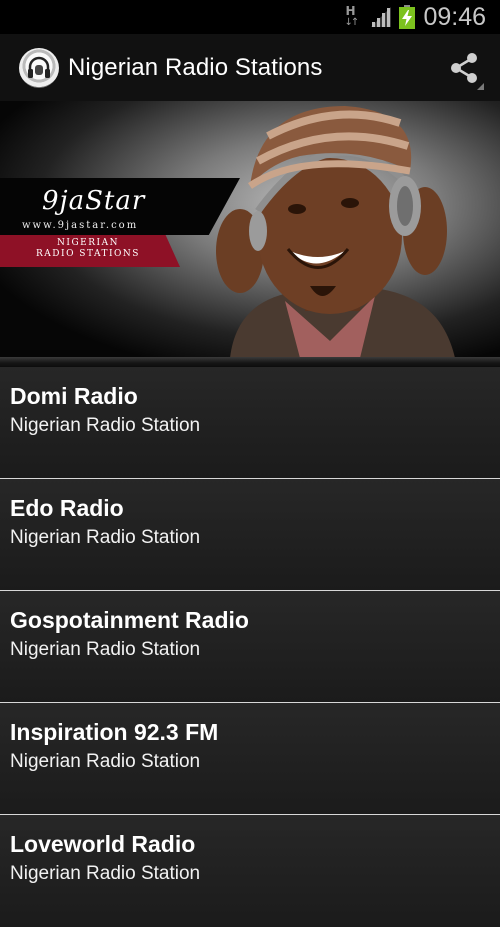 Image resolution: width=500 pixels, height=927 pixels. What do you see at coordinates (250, 17) in the screenshot?
I see `status-bar: H ↓↑ 09:46` at bounding box center [250, 17].